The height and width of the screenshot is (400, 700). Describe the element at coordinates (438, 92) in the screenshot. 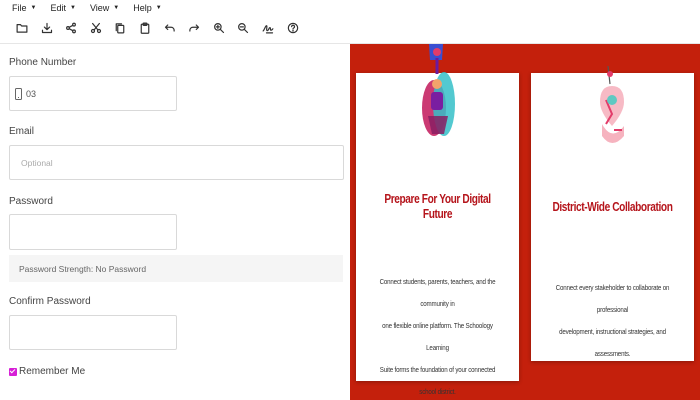

I see `digital-future-illustration` at that location.